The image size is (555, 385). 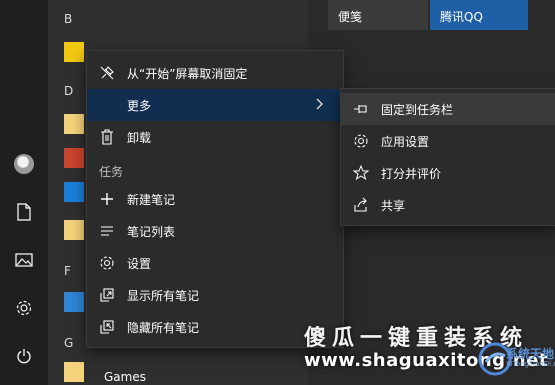 I want to click on letter-header-f: F, so click(x=67, y=271).